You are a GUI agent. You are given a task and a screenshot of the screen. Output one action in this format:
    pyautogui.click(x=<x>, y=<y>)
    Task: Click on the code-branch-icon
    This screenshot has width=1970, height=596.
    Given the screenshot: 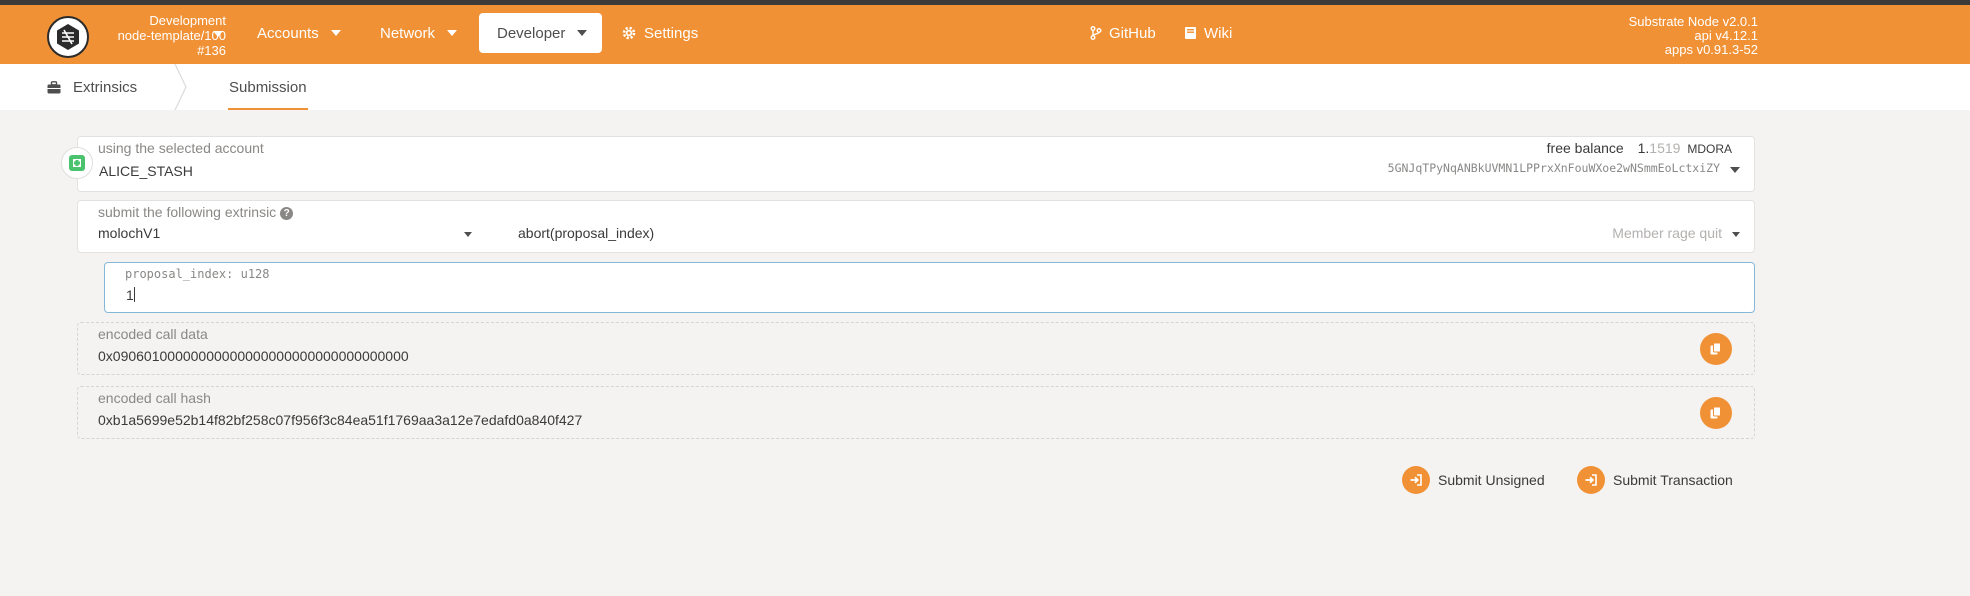 What is the action you would take?
    pyautogui.click(x=1096, y=33)
    